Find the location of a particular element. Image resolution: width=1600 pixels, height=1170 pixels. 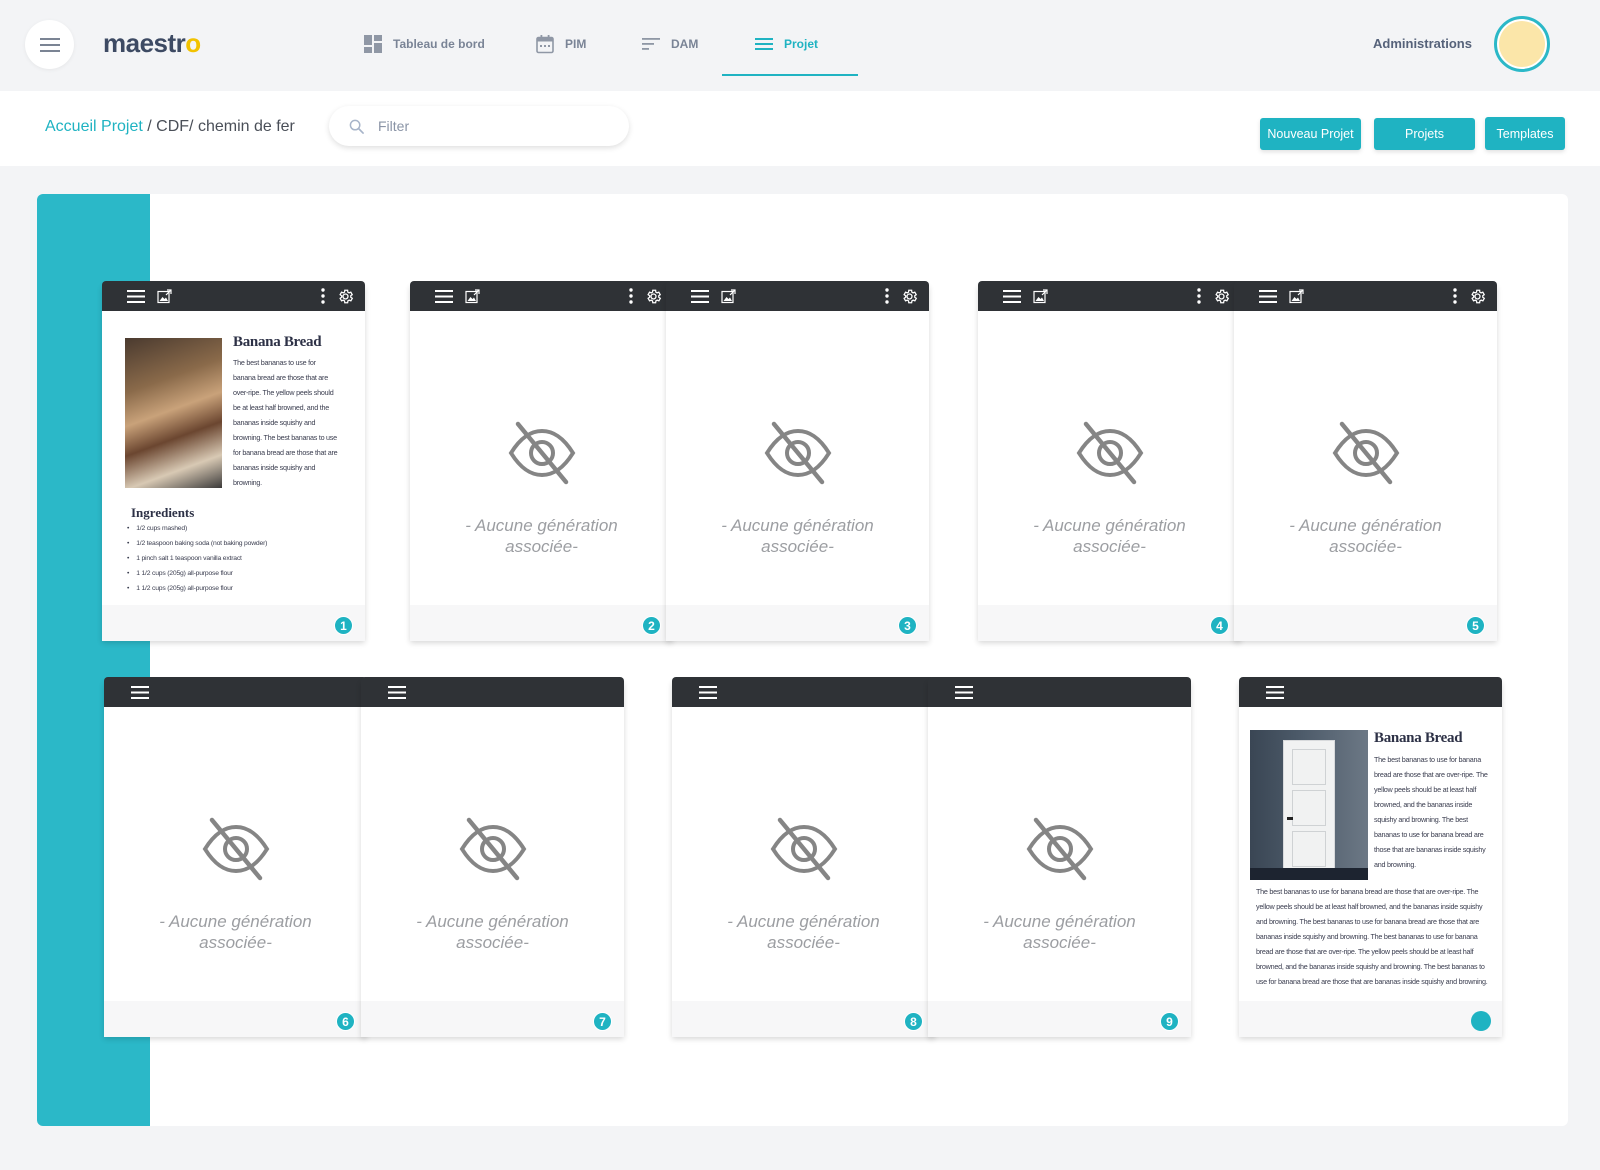

page-number-badge: 1 is located at coordinates (343, 625).